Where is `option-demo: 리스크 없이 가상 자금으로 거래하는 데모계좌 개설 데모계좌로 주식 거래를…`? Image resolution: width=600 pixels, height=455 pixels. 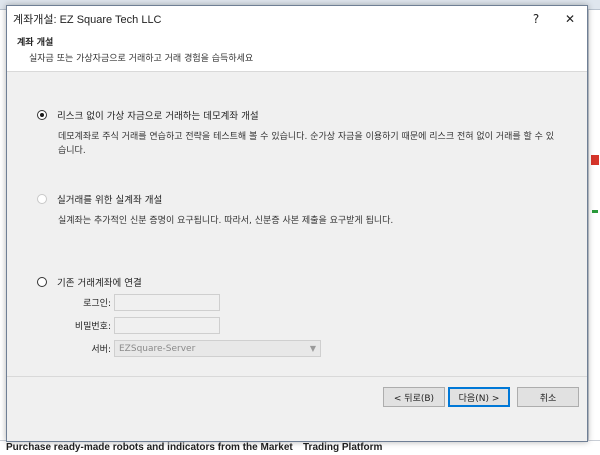
option-demo: 리스크 없이 가상 자금으로 거래하는 데모계좌 개설 데모계좌로 주식 거래를… is located at coordinates (297, 133).